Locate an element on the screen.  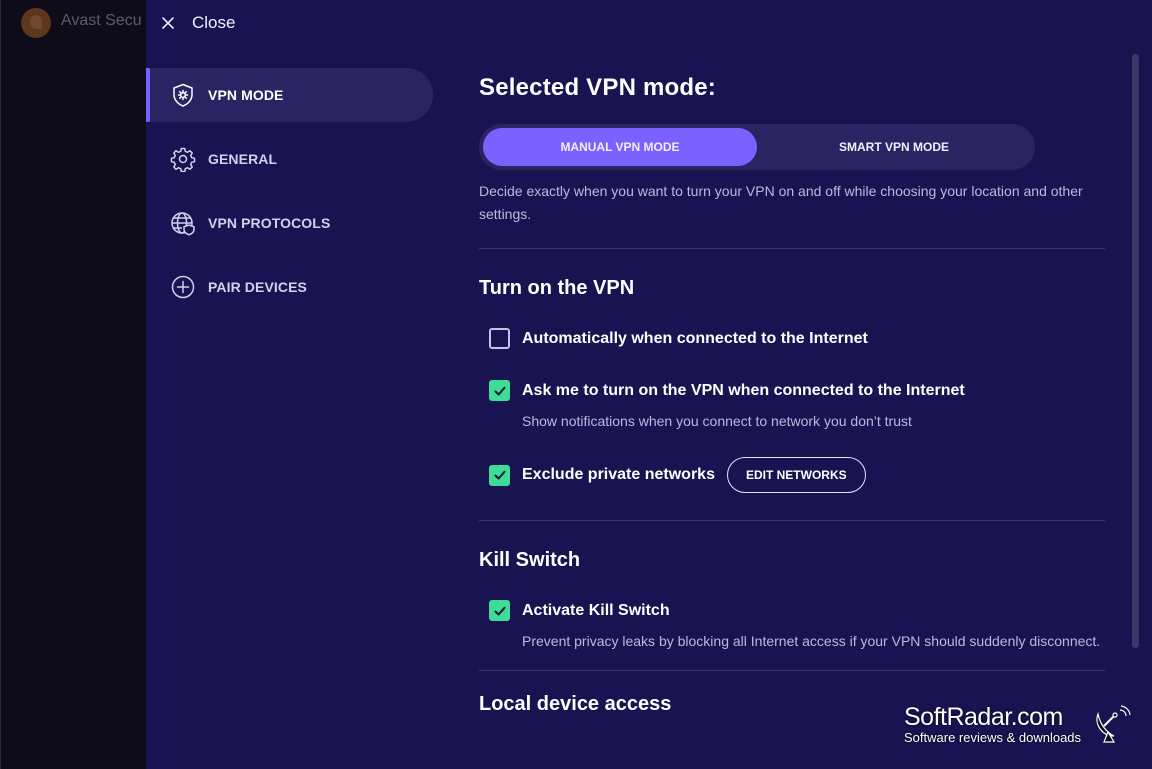
background-app-title: Avast Secu is located at coordinates (101, 20).